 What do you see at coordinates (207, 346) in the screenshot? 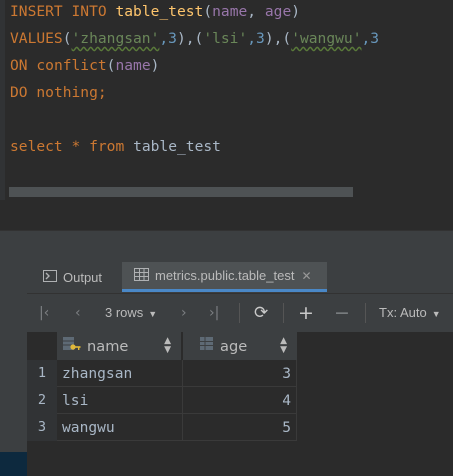
I see `column-icon` at bounding box center [207, 346].